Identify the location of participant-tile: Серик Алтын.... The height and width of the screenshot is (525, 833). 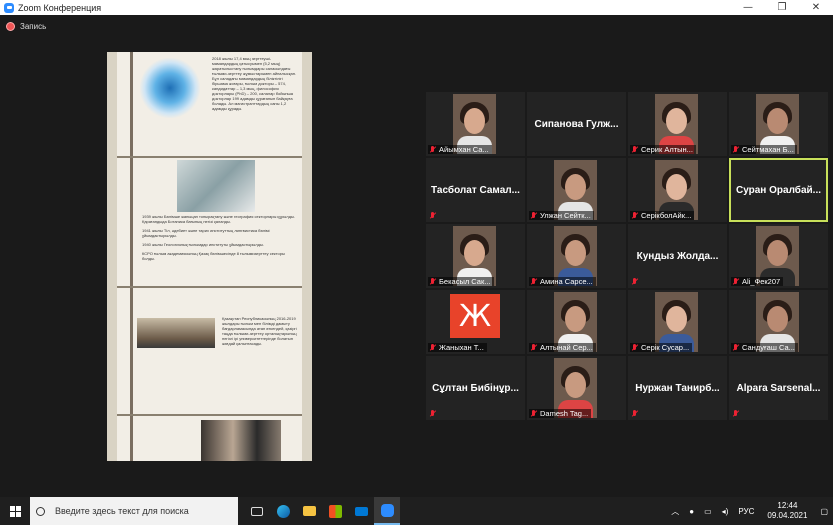
(677, 124).